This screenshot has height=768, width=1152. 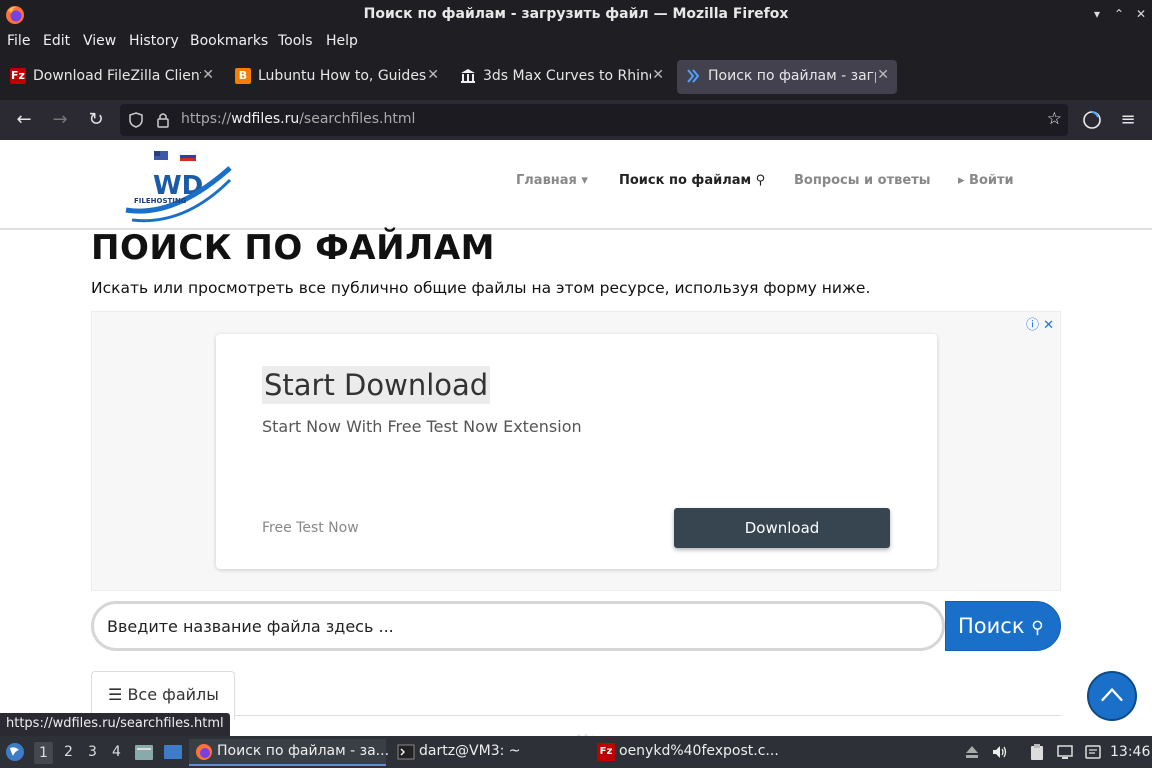 What do you see at coordinates (1141, 14) in the screenshot?
I see `close-window-button: ✕` at bounding box center [1141, 14].